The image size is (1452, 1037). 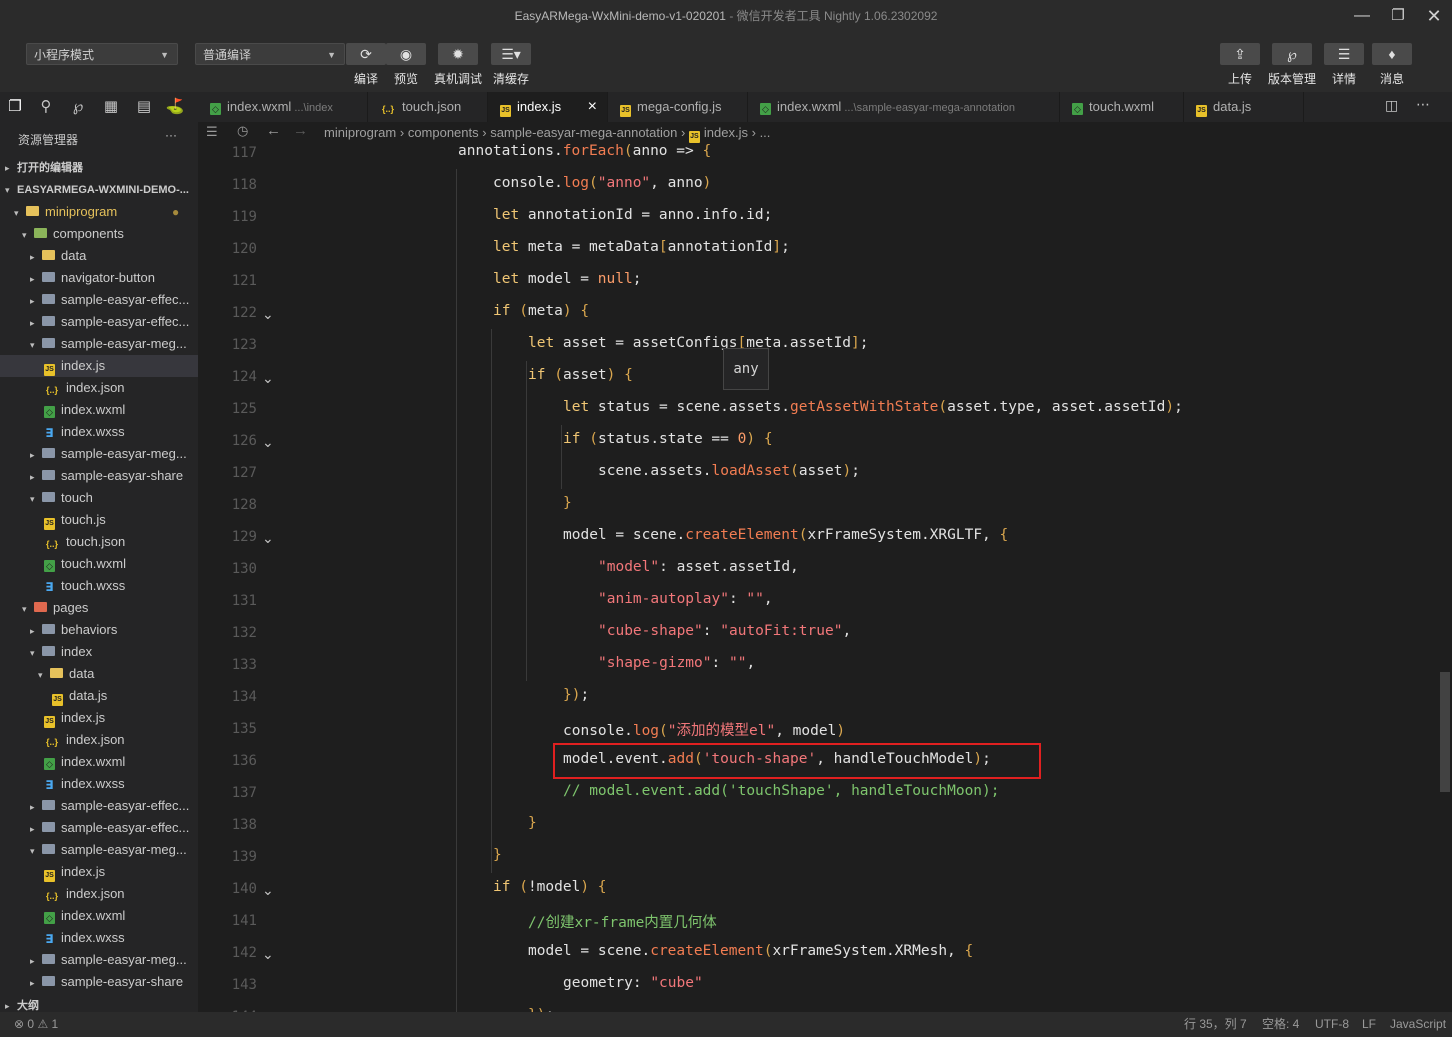 I want to click on list-icon: ☰, so click(x=212, y=132).